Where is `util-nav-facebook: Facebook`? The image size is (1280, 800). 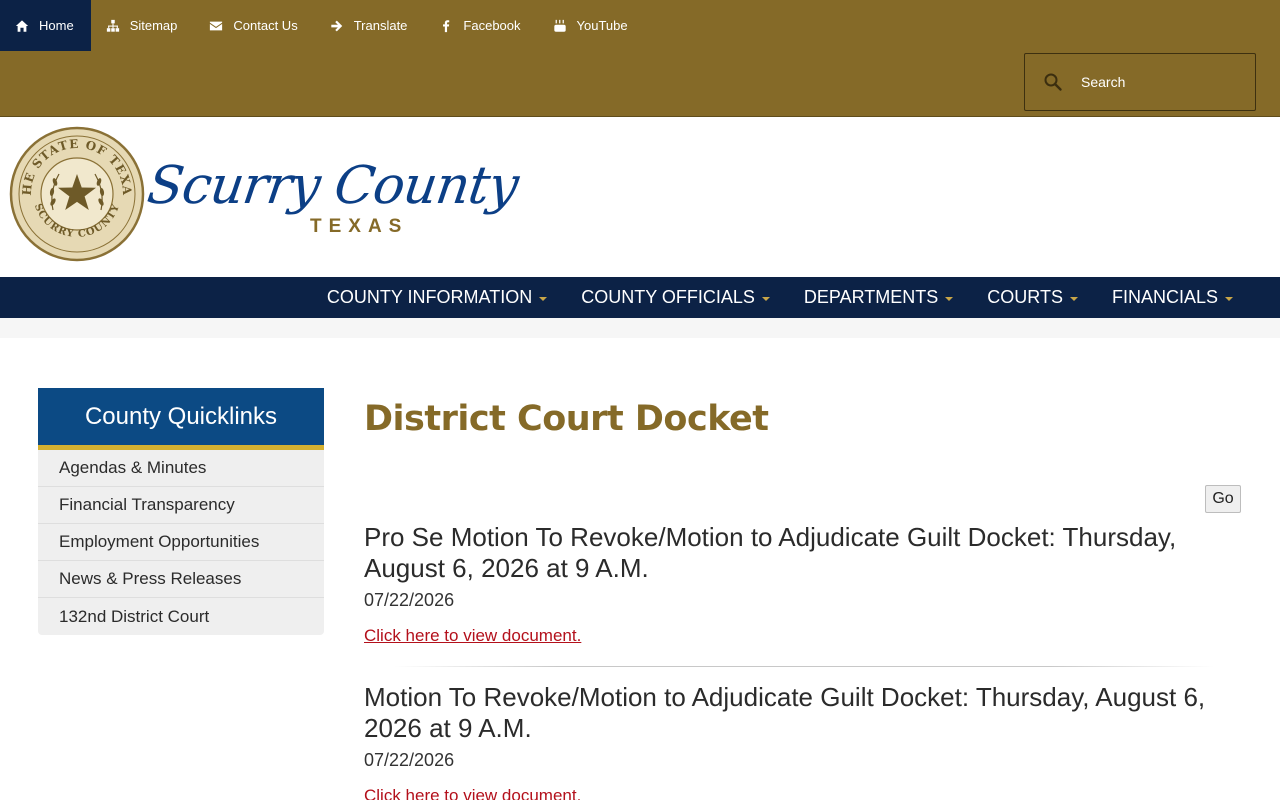 util-nav-facebook: Facebook is located at coordinates (480, 25).